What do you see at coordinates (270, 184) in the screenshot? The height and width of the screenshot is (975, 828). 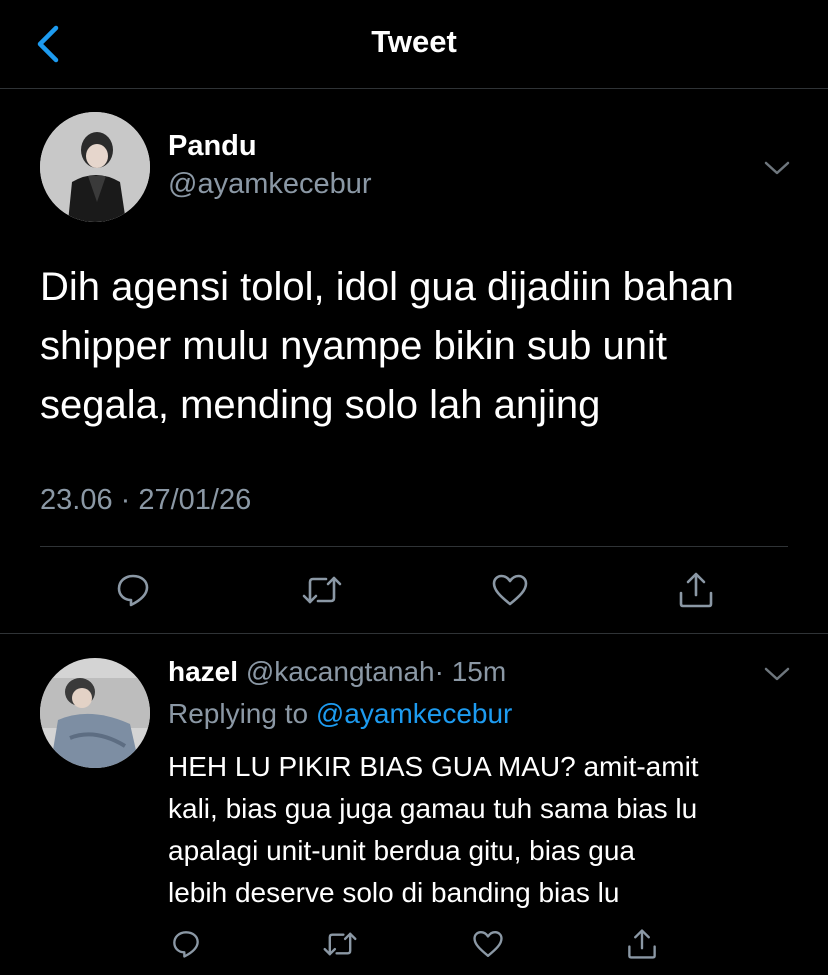 I see `author-handle: @ayamkecebur` at bounding box center [270, 184].